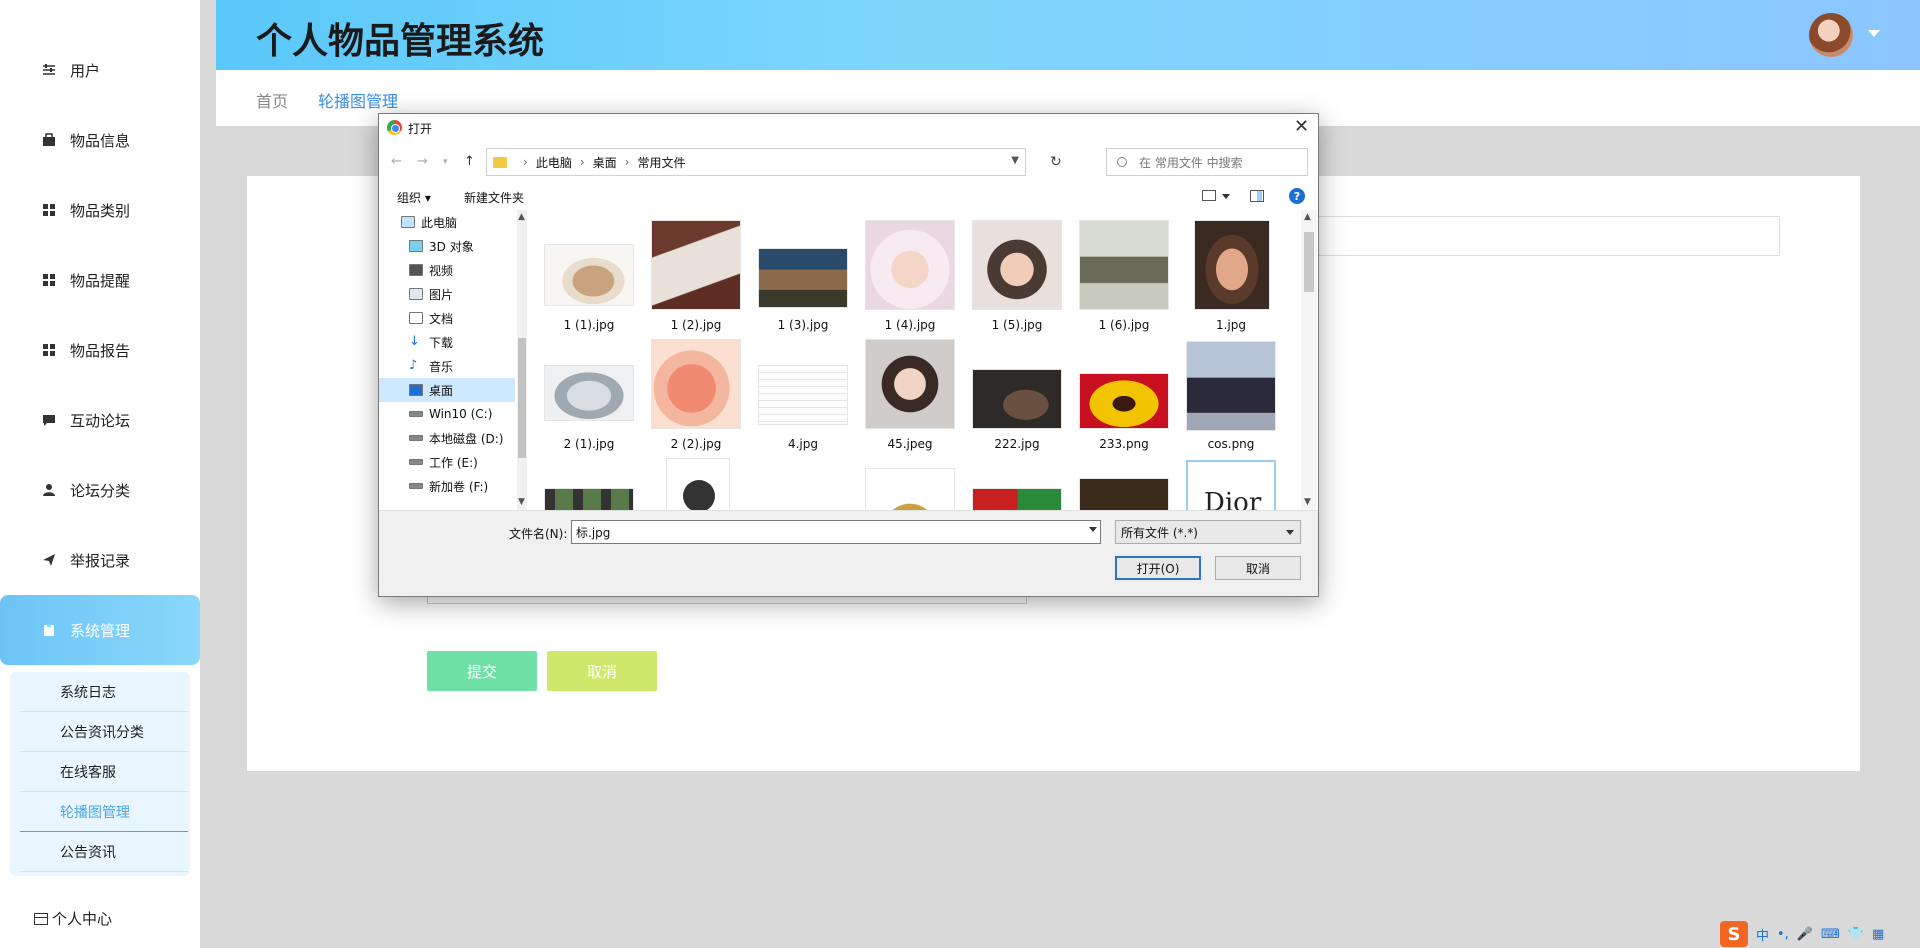 Image resolution: width=1920 pixels, height=948 pixels. Describe the element at coordinates (905, 398) in the screenshot. I see `file-item: 45.jpeg` at that location.